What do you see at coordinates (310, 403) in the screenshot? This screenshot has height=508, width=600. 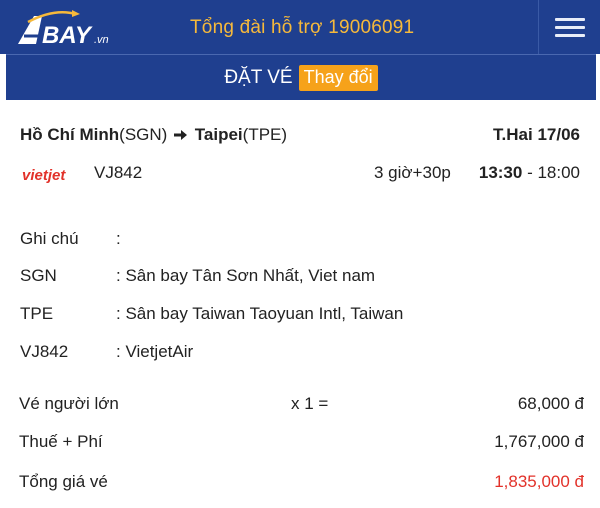 I see `adult-multiplier: x 1 =` at bounding box center [310, 403].